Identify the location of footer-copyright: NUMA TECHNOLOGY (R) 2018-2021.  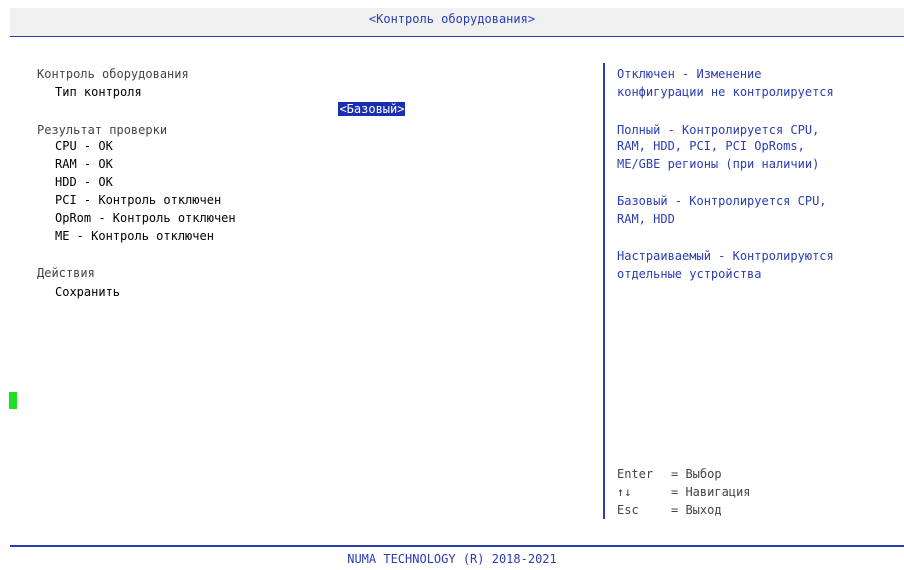
(452, 559).